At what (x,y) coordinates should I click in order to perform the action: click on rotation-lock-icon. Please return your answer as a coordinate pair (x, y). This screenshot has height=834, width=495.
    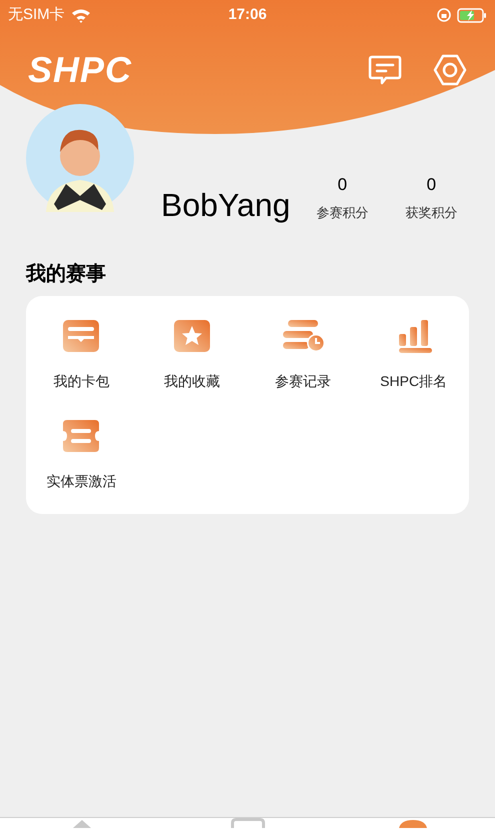
    Looking at the image, I should click on (444, 15).